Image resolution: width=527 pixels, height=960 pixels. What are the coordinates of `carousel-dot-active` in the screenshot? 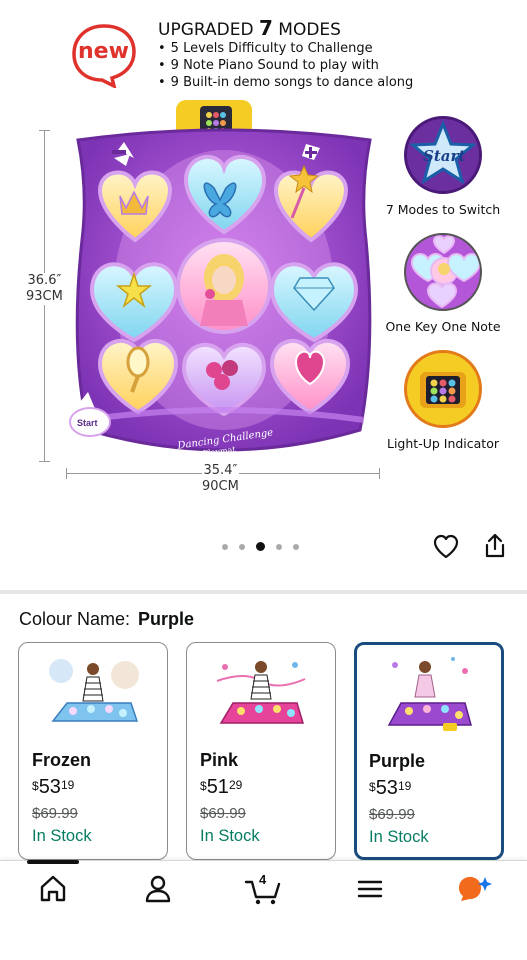 It's located at (260, 546).